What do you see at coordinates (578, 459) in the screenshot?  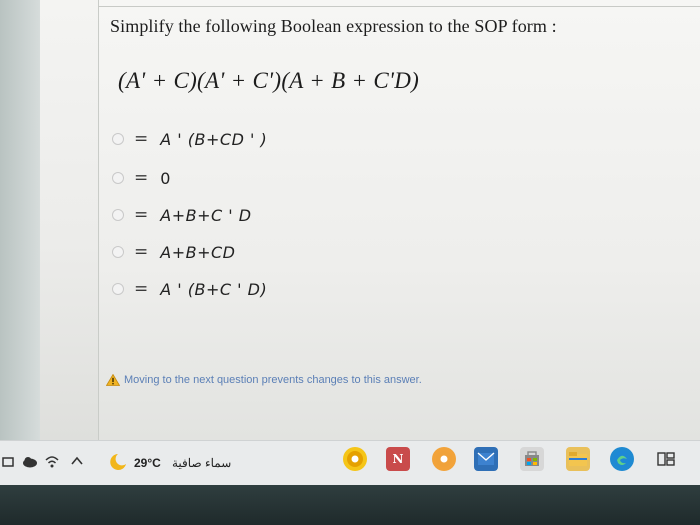 I see `file-explorer-icon` at bounding box center [578, 459].